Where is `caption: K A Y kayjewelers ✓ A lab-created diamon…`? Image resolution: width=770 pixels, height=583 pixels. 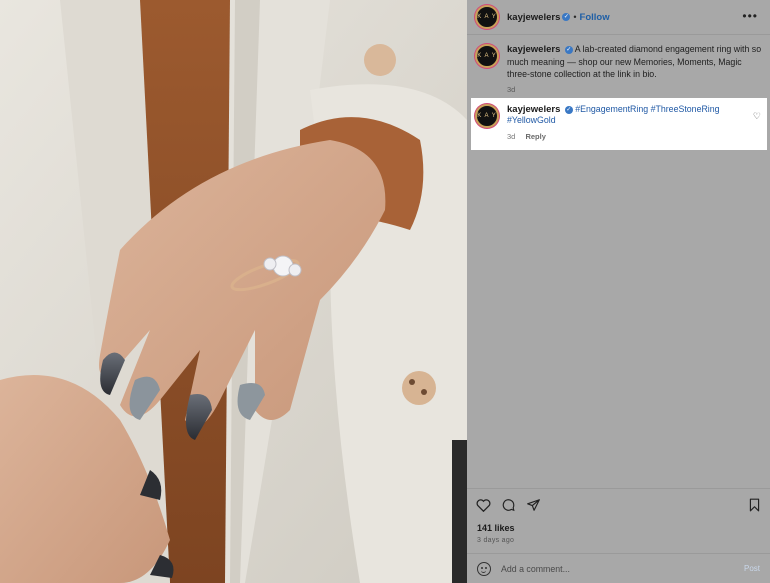 caption: K A Y kayjewelers ✓ A lab-created diamon… is located at coordinates (620, 69).